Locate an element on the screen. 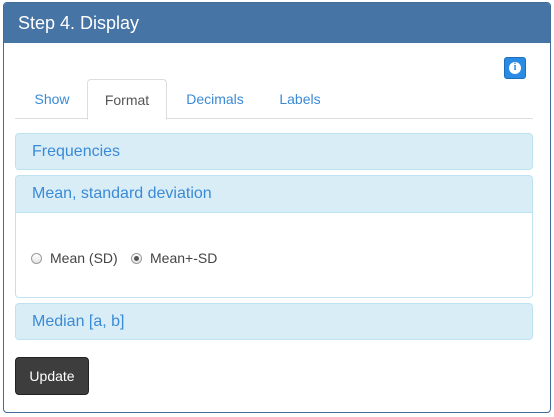 The image size is (554, 417). tab-labels: Labels is located at coordinates (300, 99).